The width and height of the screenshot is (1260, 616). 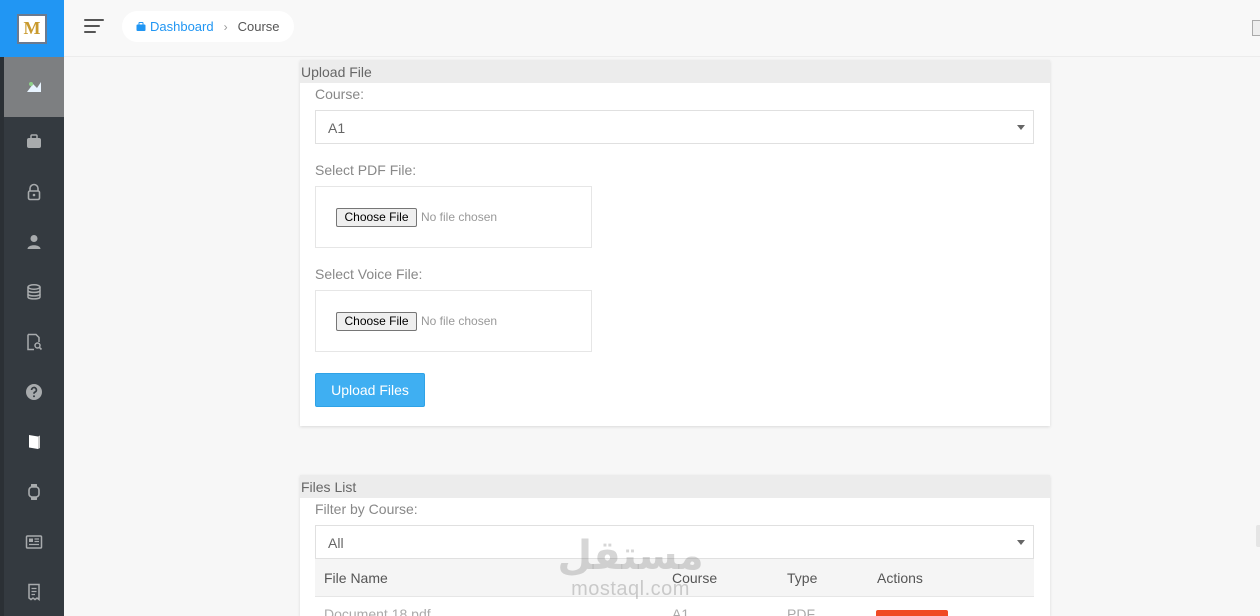 I want to click on sidebar-item-user, so click(x=34, y=242).